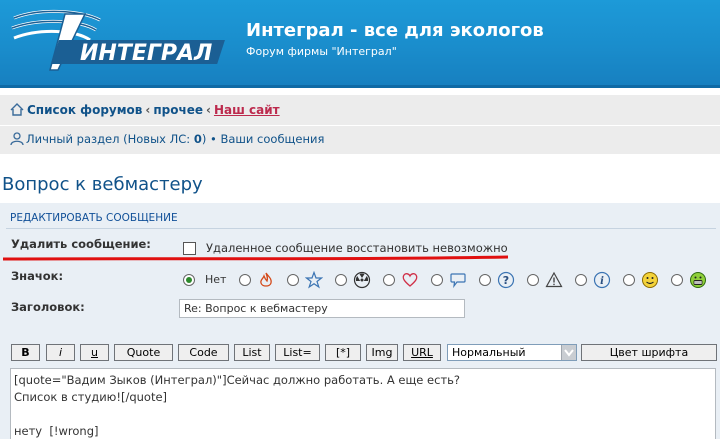 This screenshot has height=439, width=720. Describe the element at coordinates (650, 280) in the screenshot. I see `smile-icon` at that location.